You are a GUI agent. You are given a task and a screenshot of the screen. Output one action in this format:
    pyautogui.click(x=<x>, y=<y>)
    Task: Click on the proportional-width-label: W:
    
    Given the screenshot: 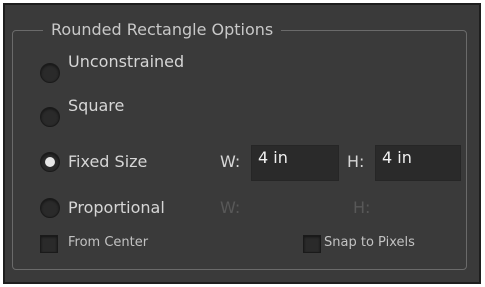 What is the action you would take?
    pyautogui.click(x=230, y=207)
    